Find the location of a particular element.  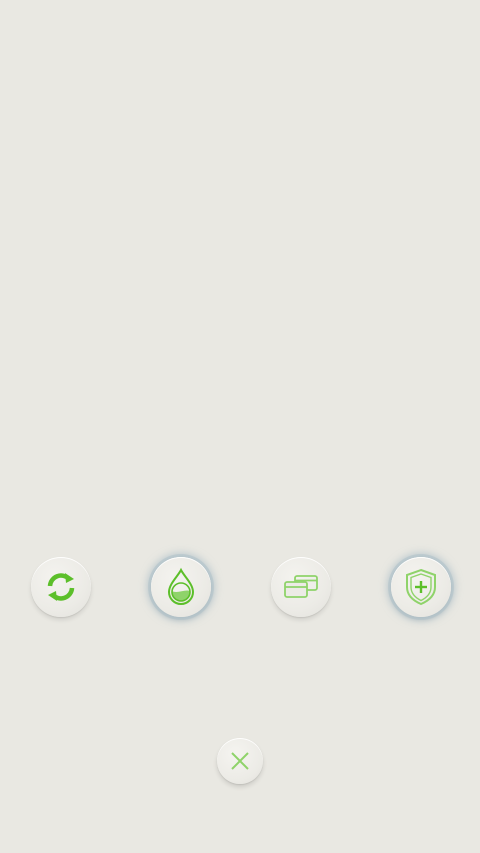

water-drop-icon is located at coordinates (181, 586).